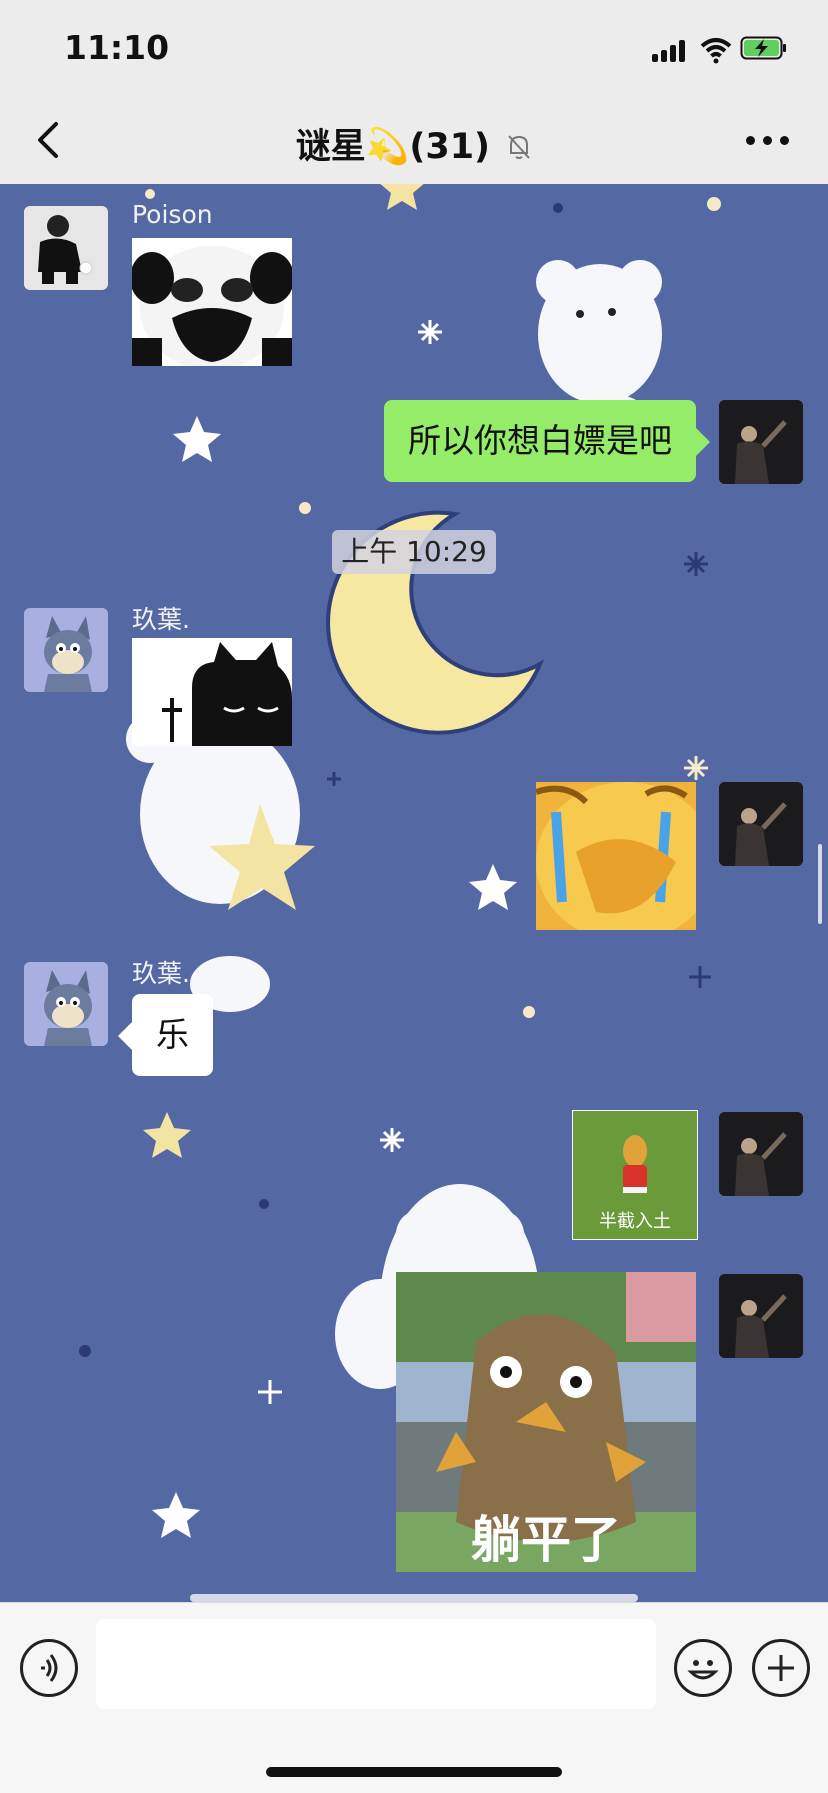 This screenshot has width=828, height=1793. Describe the element at coordinates (414, 552) in the screenshot. I see `message-timestamp: 上午 10:29` at that location.